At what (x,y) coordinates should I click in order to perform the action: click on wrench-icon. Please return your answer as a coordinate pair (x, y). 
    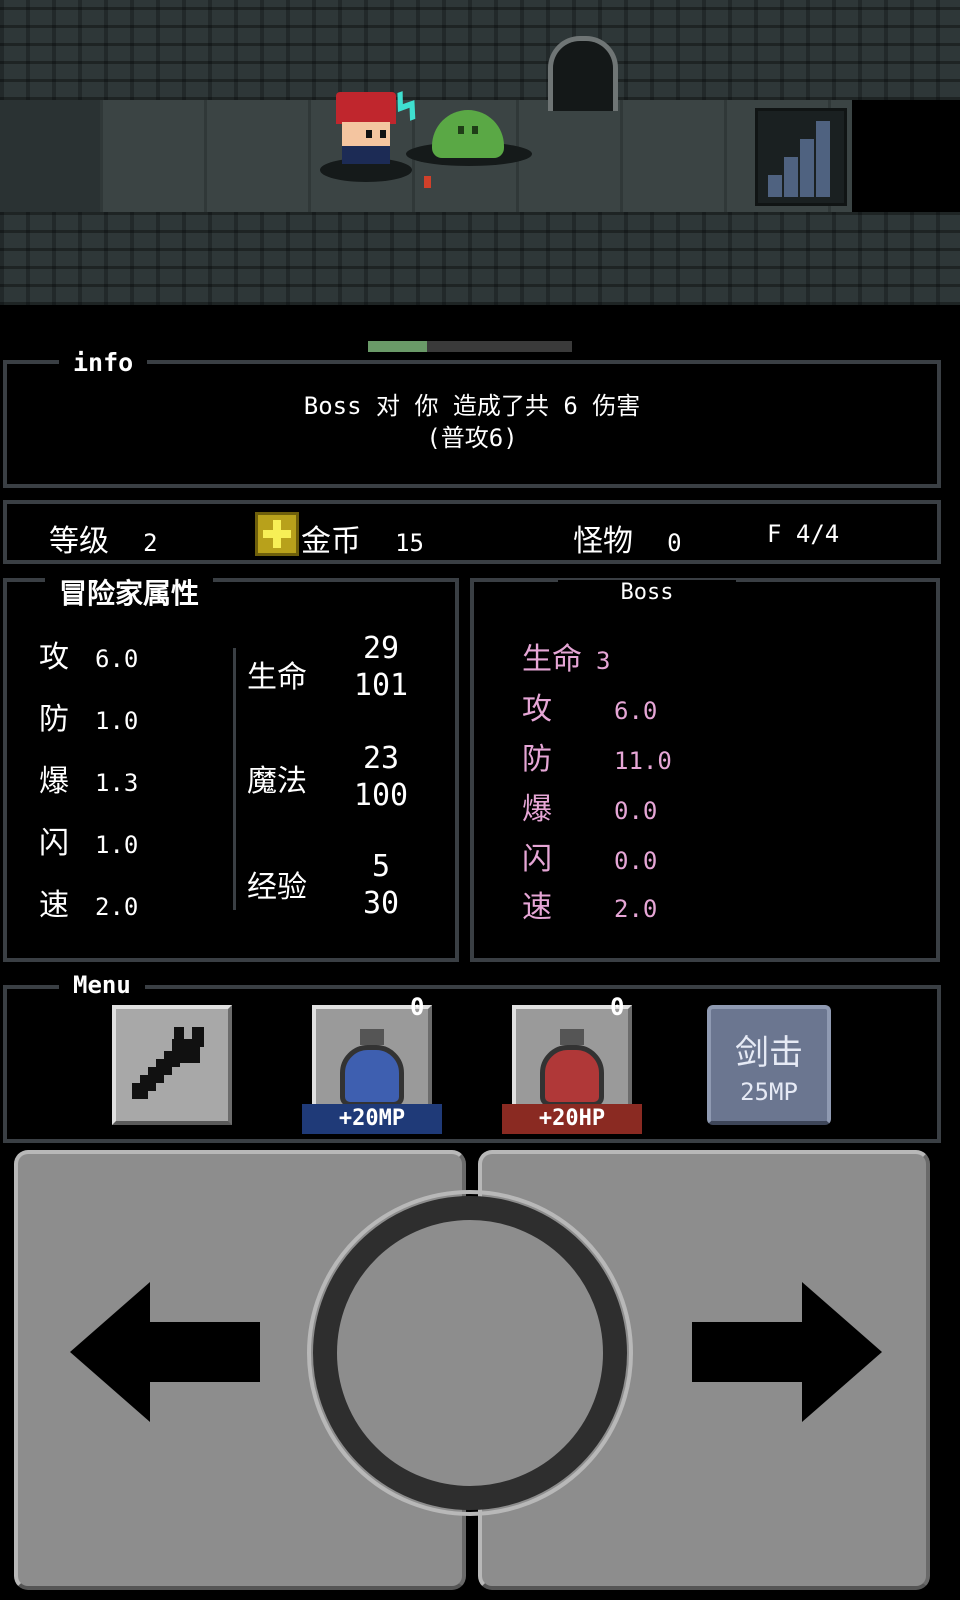
    Looking at the image, I should click on (168, 1063).